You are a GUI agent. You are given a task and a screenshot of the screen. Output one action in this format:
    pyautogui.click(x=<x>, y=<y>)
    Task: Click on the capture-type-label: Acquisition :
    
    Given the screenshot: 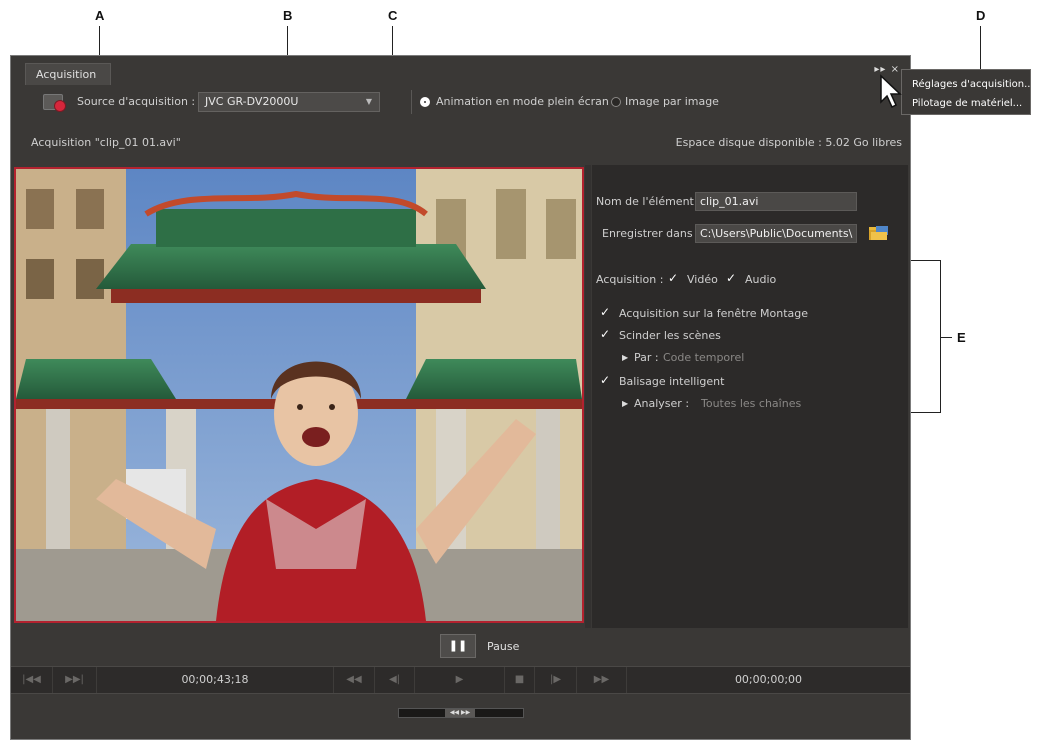 What is the action you would take?
    pyautogui.click(x=630, y=279)
    